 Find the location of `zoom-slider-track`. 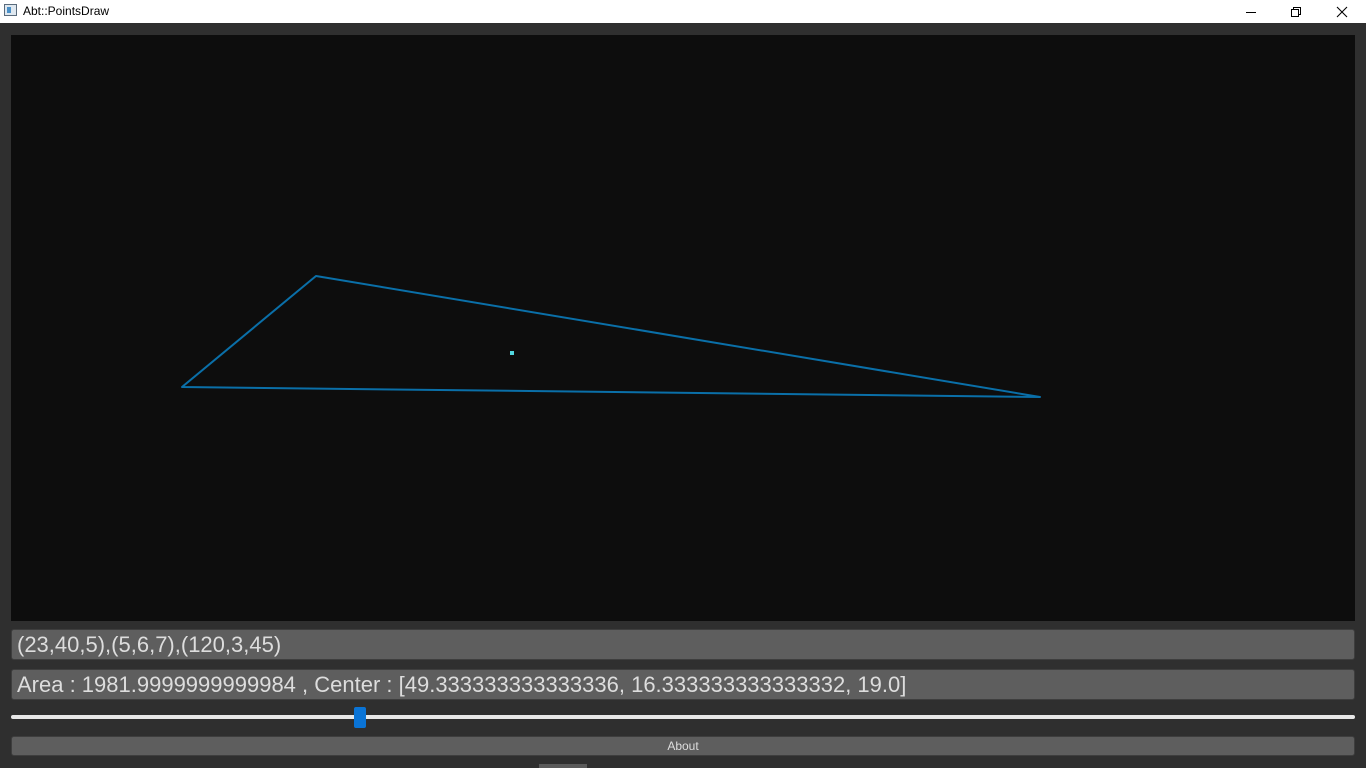

zoom-slider-track is located at coordinates (683, 717).